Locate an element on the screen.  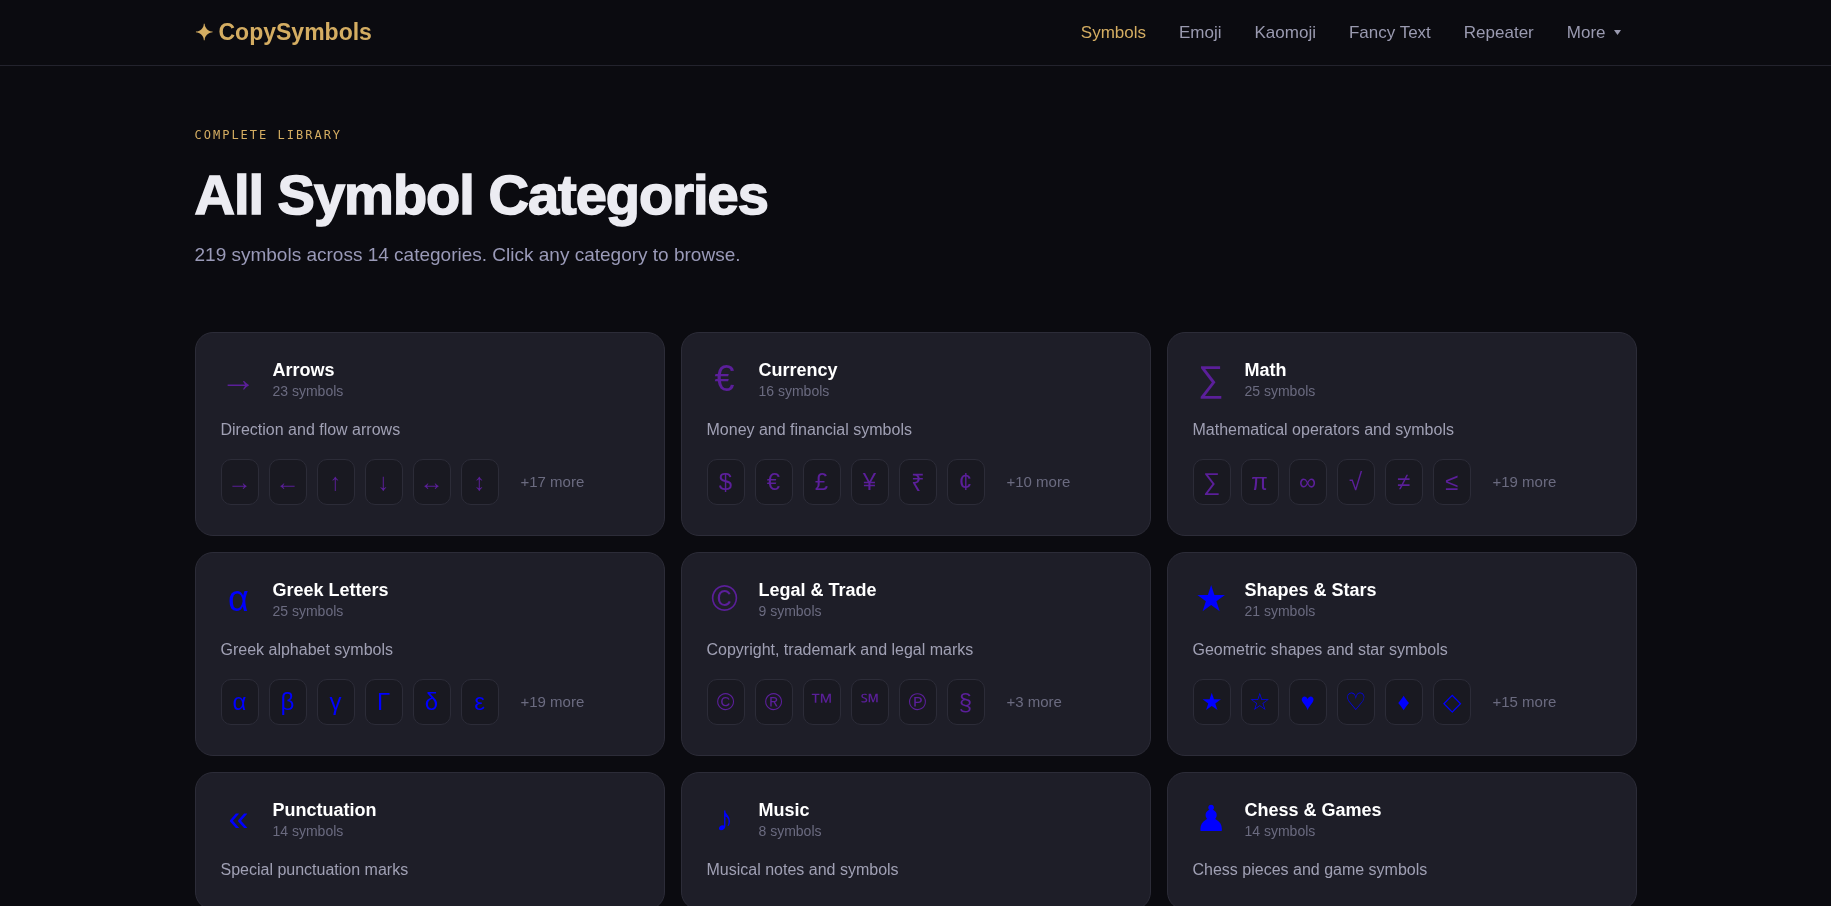
section-eyebrow: COMPLETE LIBRARY is located at coordinates (269, 135).